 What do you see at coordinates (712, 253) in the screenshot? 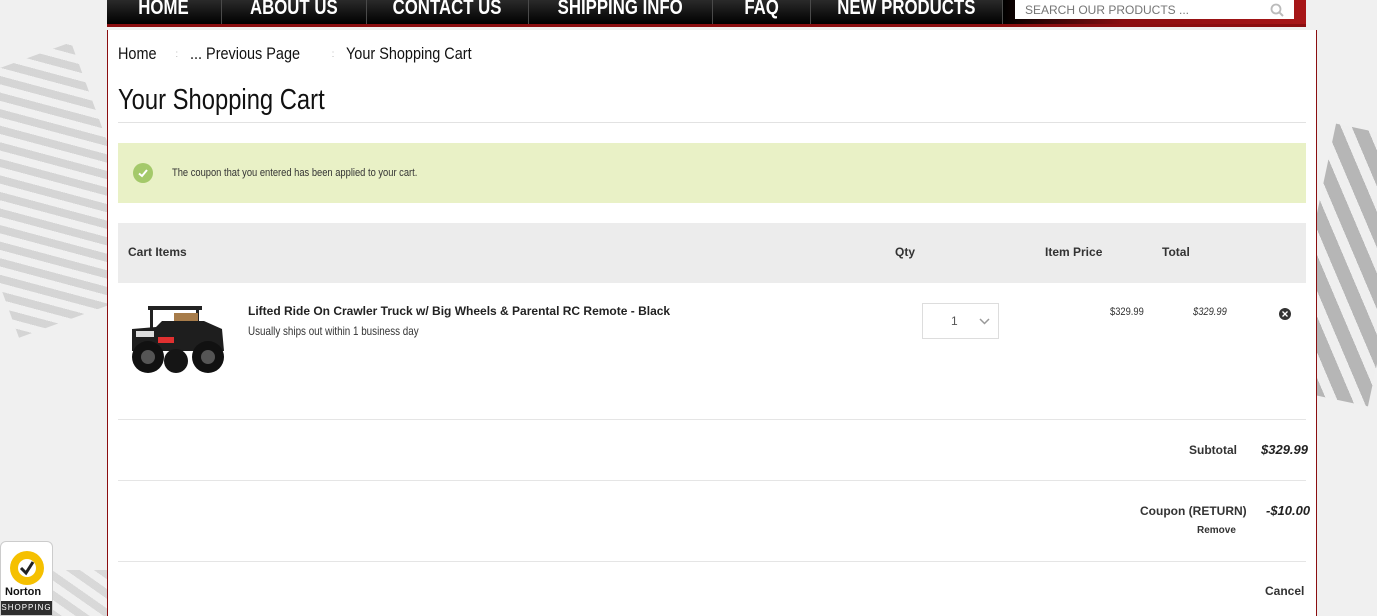
I see `cart-table-header: Cart Items Qty Item Price Total` at bounding box center [712, 253].